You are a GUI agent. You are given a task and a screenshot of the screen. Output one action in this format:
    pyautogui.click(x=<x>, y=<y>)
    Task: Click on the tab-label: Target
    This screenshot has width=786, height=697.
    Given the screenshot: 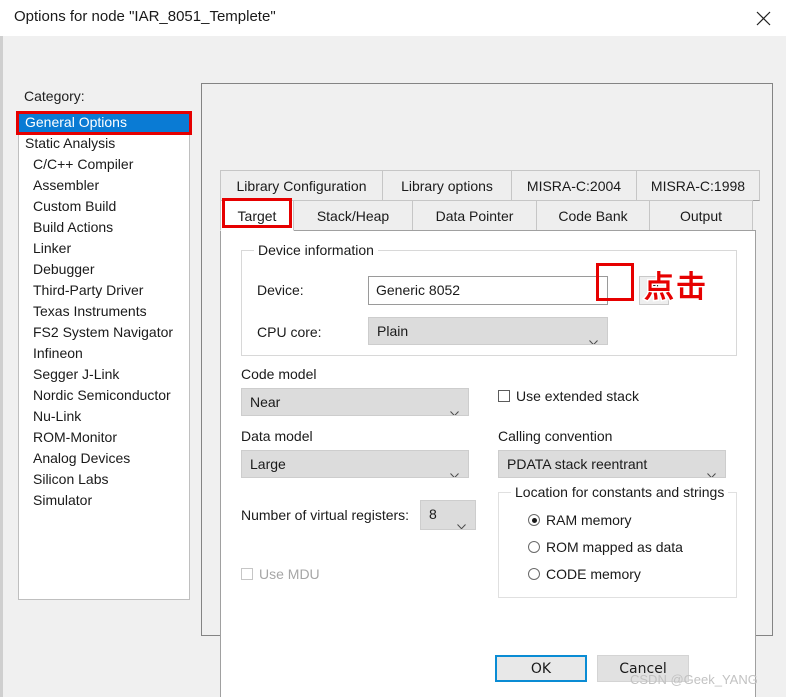 What is the action you would take?
    pyautogui.click(x=257, y=216)
    